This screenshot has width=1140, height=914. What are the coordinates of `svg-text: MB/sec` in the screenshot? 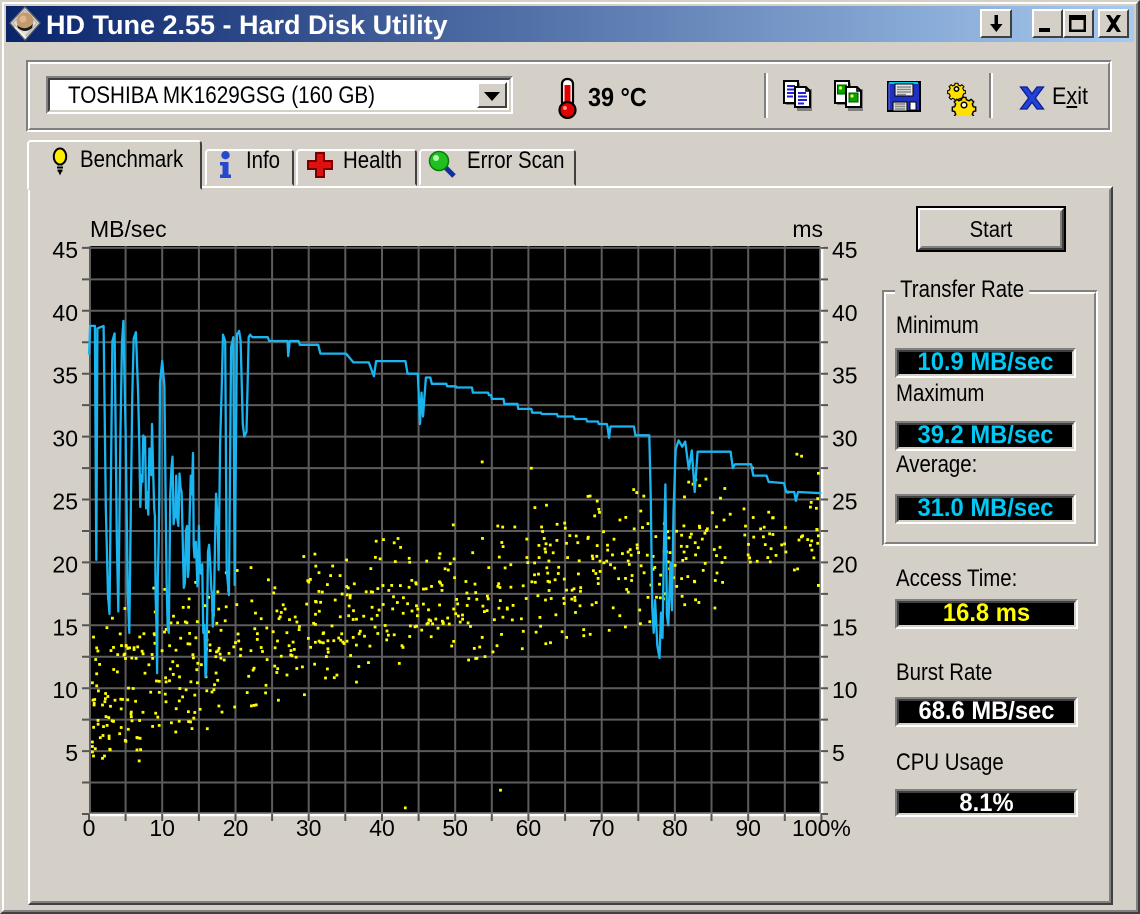 It's located at (128, 229).